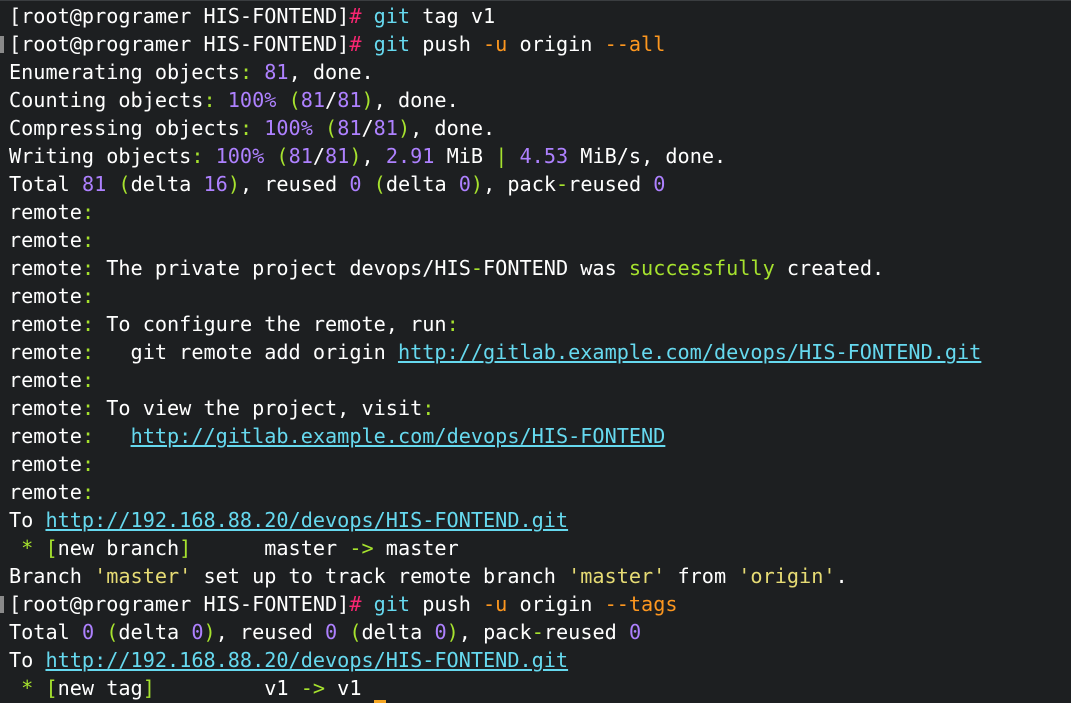  What do you see at coordinates (410, 156) in the screenshot?
I see `terminal-text: 2.91` at bounding box center [410, 156].